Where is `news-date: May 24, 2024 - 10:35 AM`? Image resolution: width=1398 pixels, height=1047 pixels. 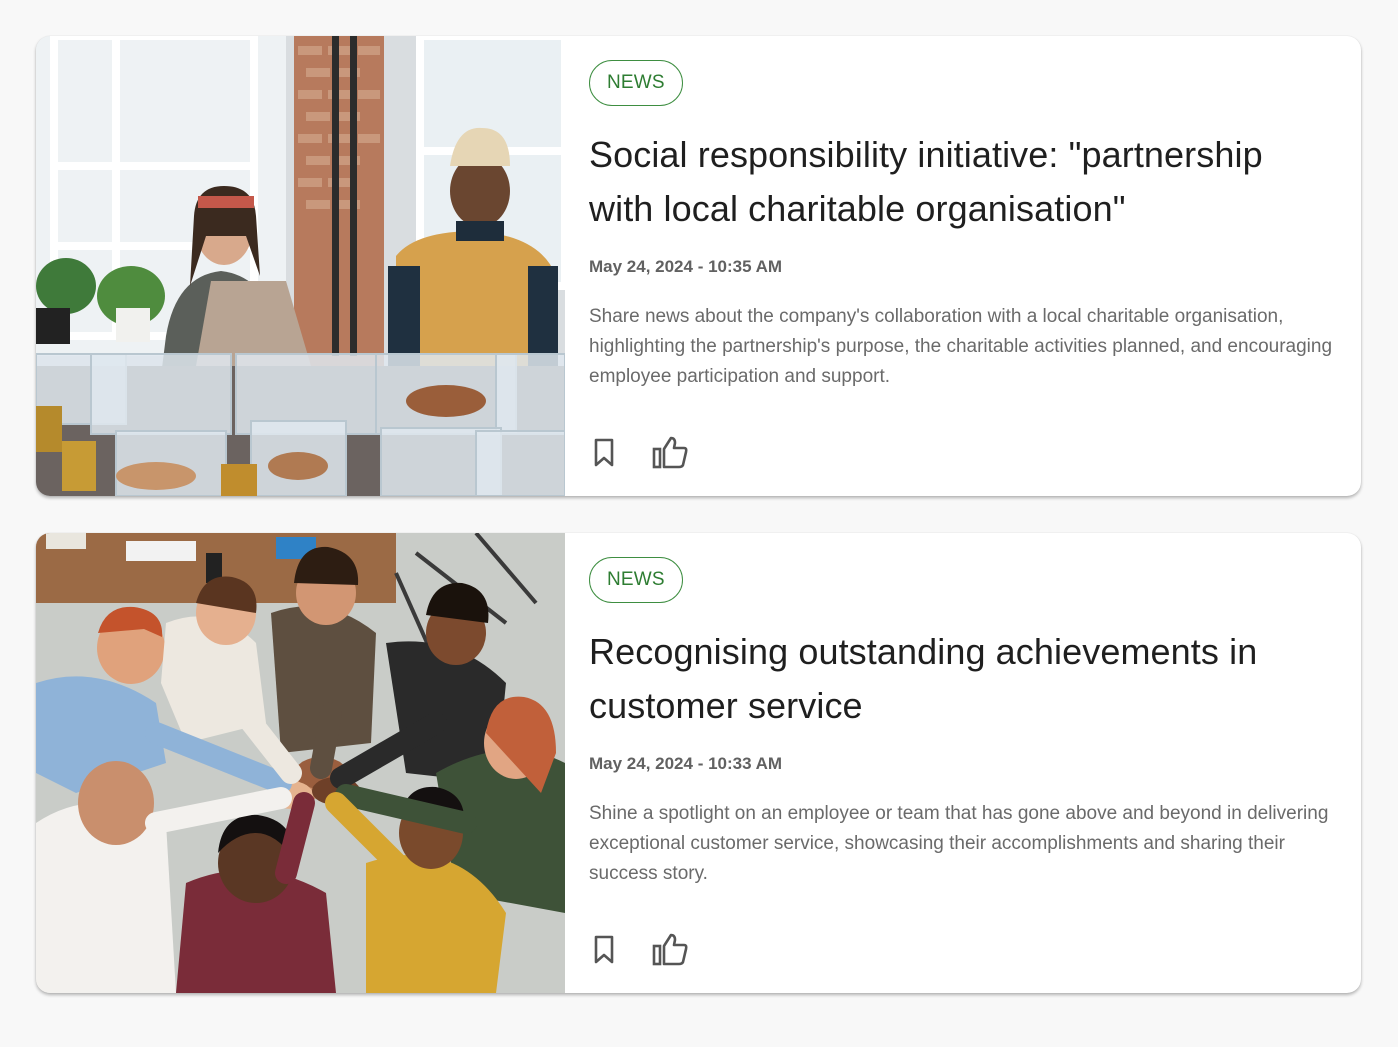
news-date: May 24, 2024 - 10:35 AM is located at coordinates (686, 266).